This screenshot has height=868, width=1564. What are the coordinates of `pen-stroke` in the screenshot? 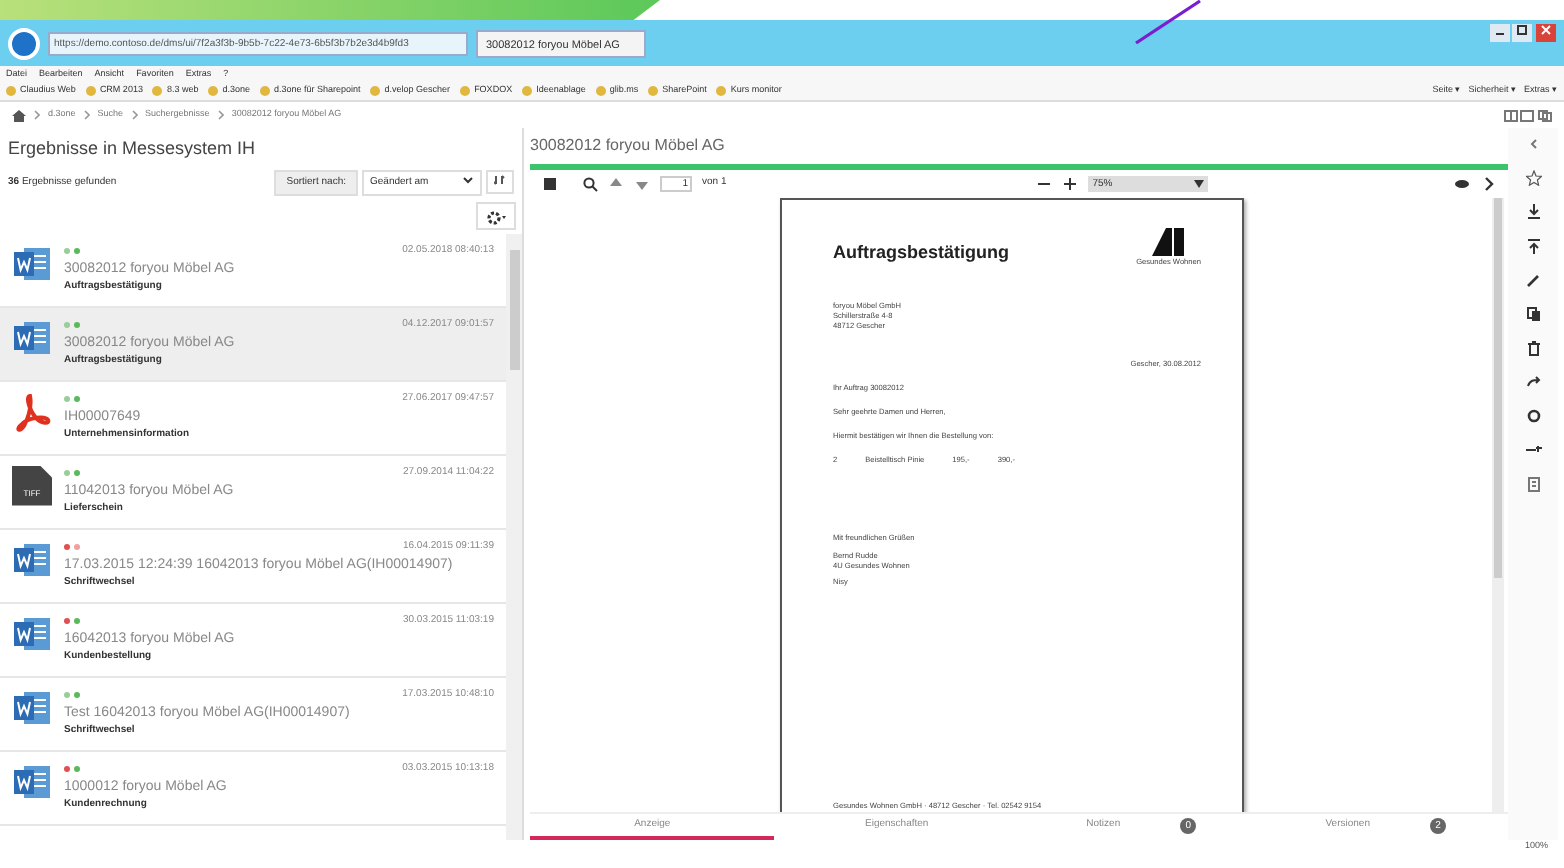 It's located at (1168, 22).